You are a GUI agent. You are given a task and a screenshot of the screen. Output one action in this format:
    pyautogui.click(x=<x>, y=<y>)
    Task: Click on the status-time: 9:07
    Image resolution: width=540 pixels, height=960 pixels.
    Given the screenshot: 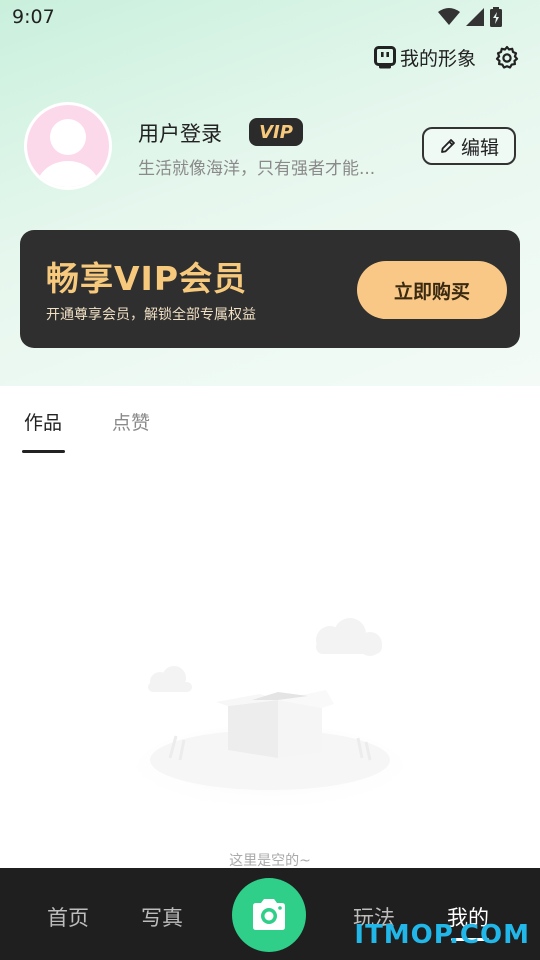 What is the action you would take?
    pyautogui.click(x=33, y=17)
    